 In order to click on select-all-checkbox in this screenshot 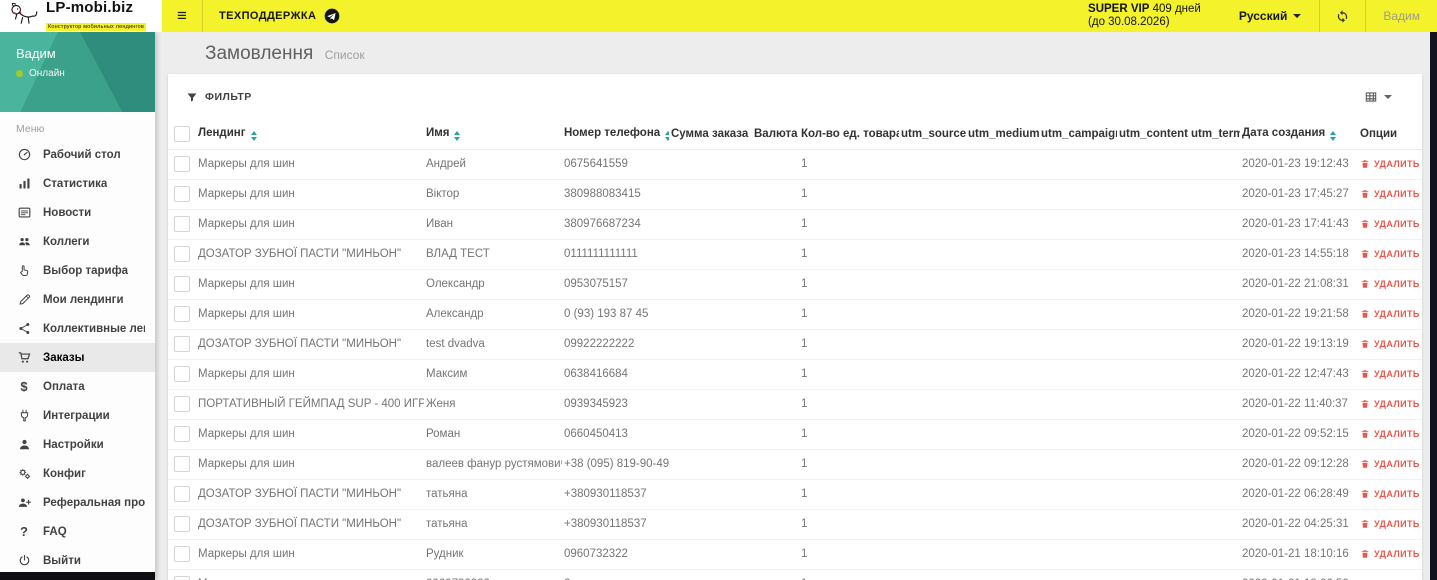, I will do `click(182, 134)`.